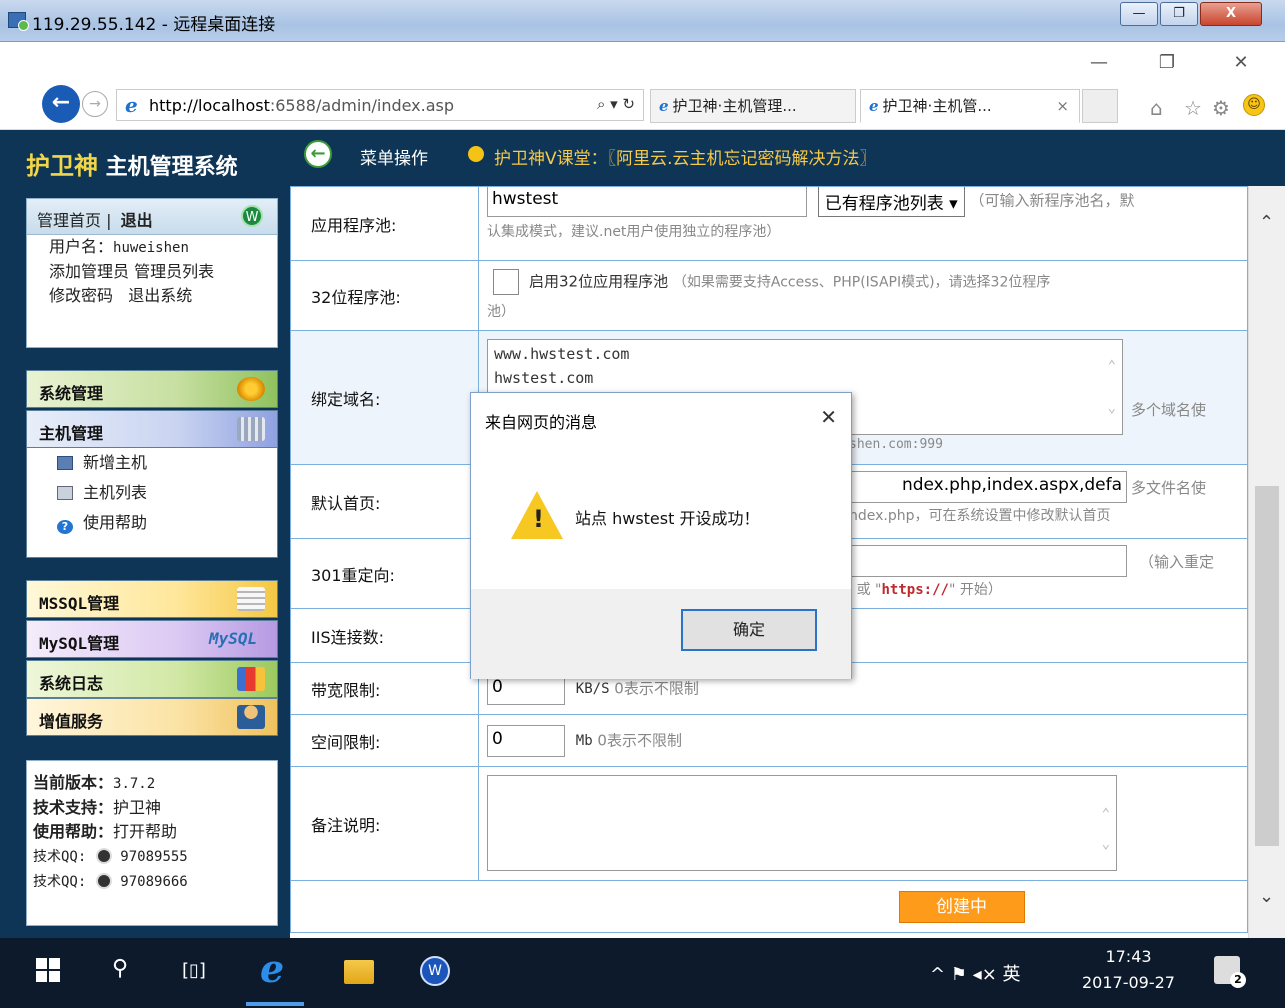 This screenshot has width=1285, height=1008. What do you see at coordinates (1179, 14) in the screenshot?
I see `rdp-maximize-button: ❐` at bounding box center [1179, 14].